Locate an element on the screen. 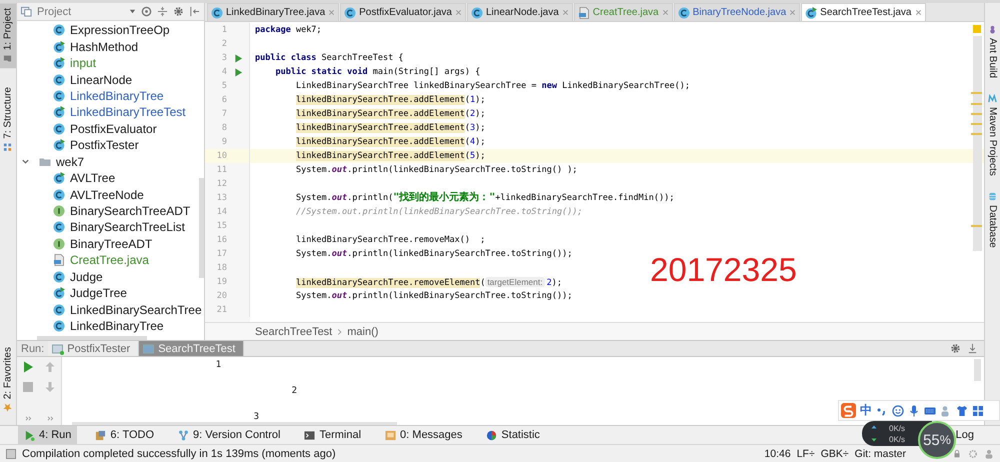 The image size is (1000, 462). class-icon is located at coordinates (59, 96).